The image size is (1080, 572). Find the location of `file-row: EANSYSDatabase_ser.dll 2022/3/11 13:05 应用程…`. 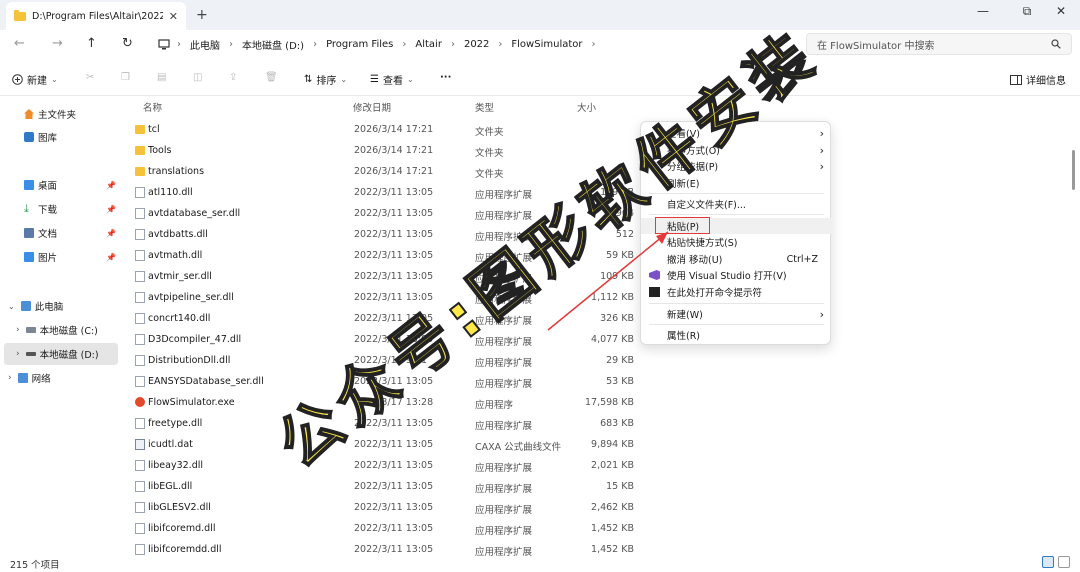

file-row: EANSYSDatabase_ser.dll 2022/3/11 13:05 应用程… is located at coordinates (382, 381).